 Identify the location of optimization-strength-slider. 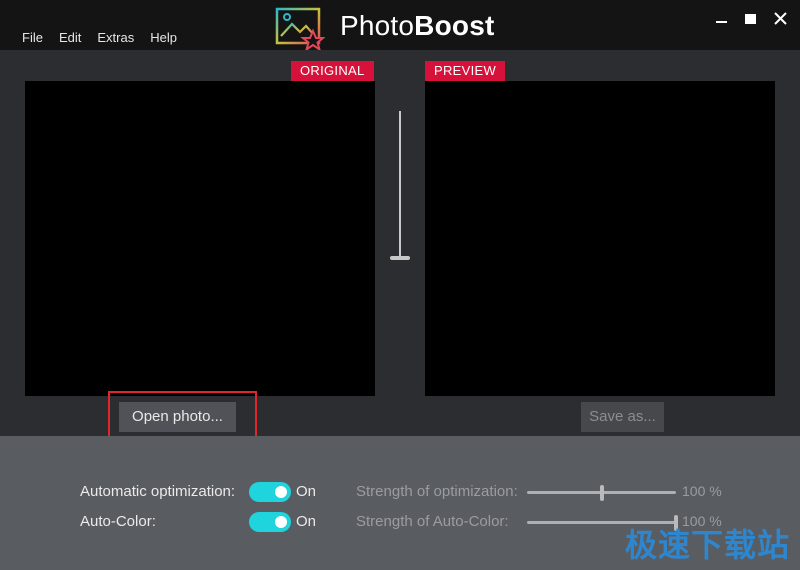
(601, 493).